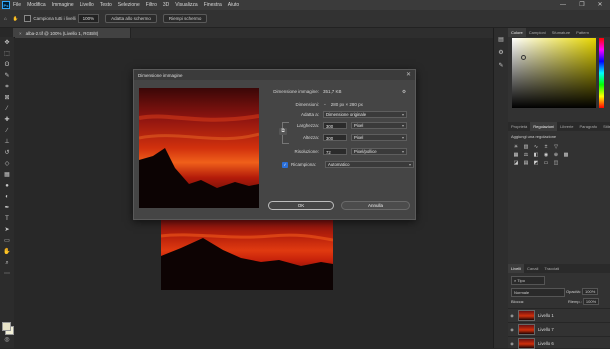 The height and width of the screenshot is (349, 610). Describe the element at coordinates (516, 163) in the screenshot. I see `invert-icon: ◪` at that location.